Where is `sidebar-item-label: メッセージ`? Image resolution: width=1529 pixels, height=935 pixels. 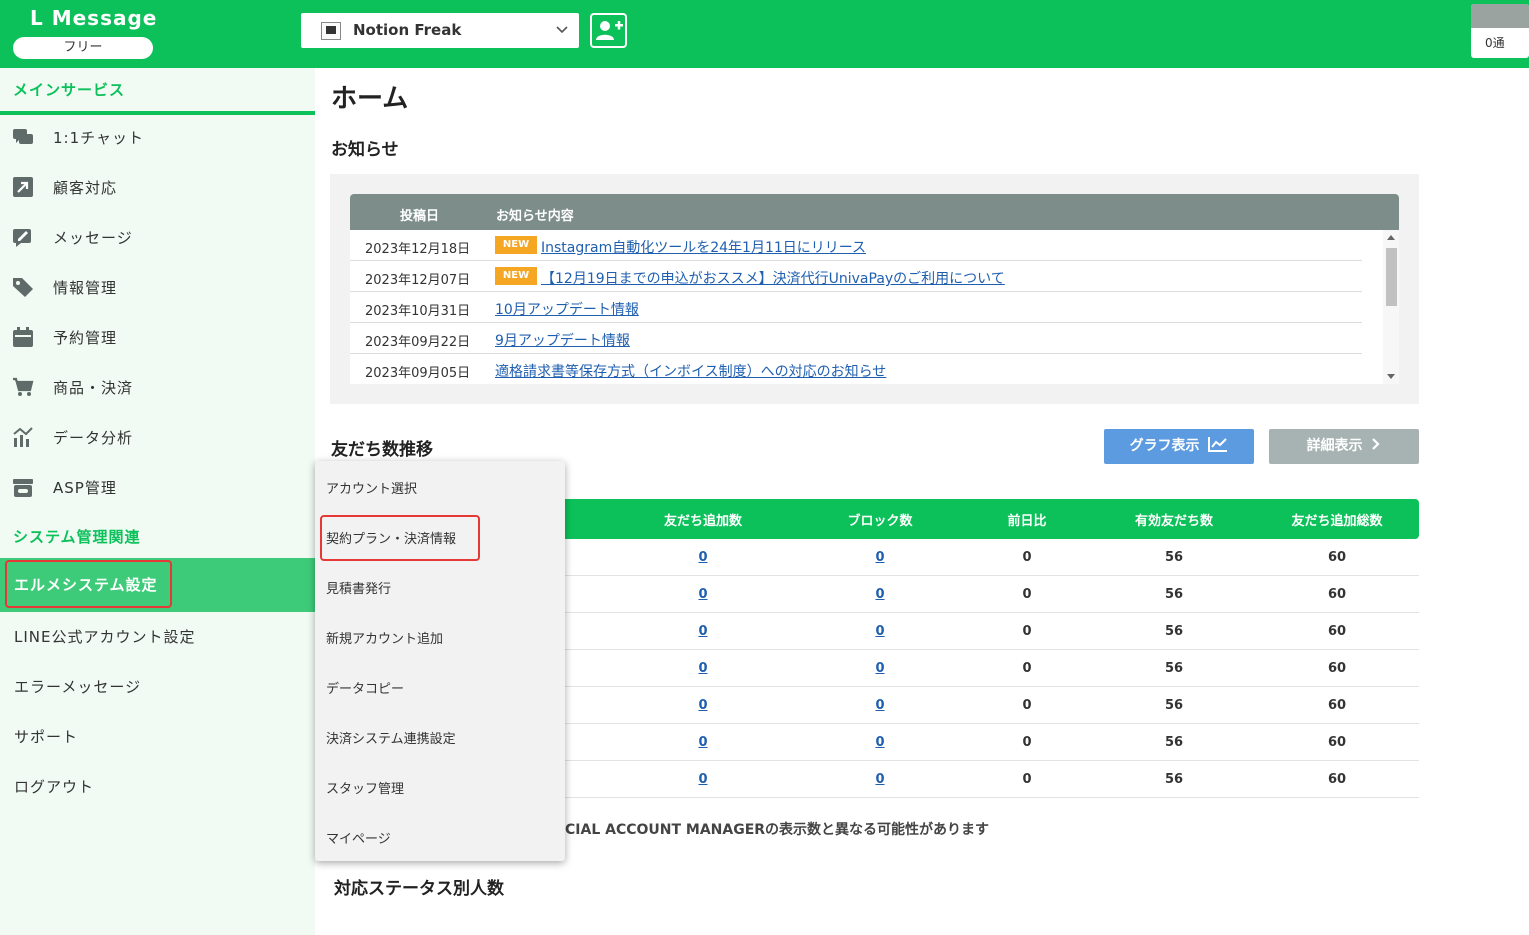
sidebar-item-label: メッセージ is located at coordinates (93, 238).